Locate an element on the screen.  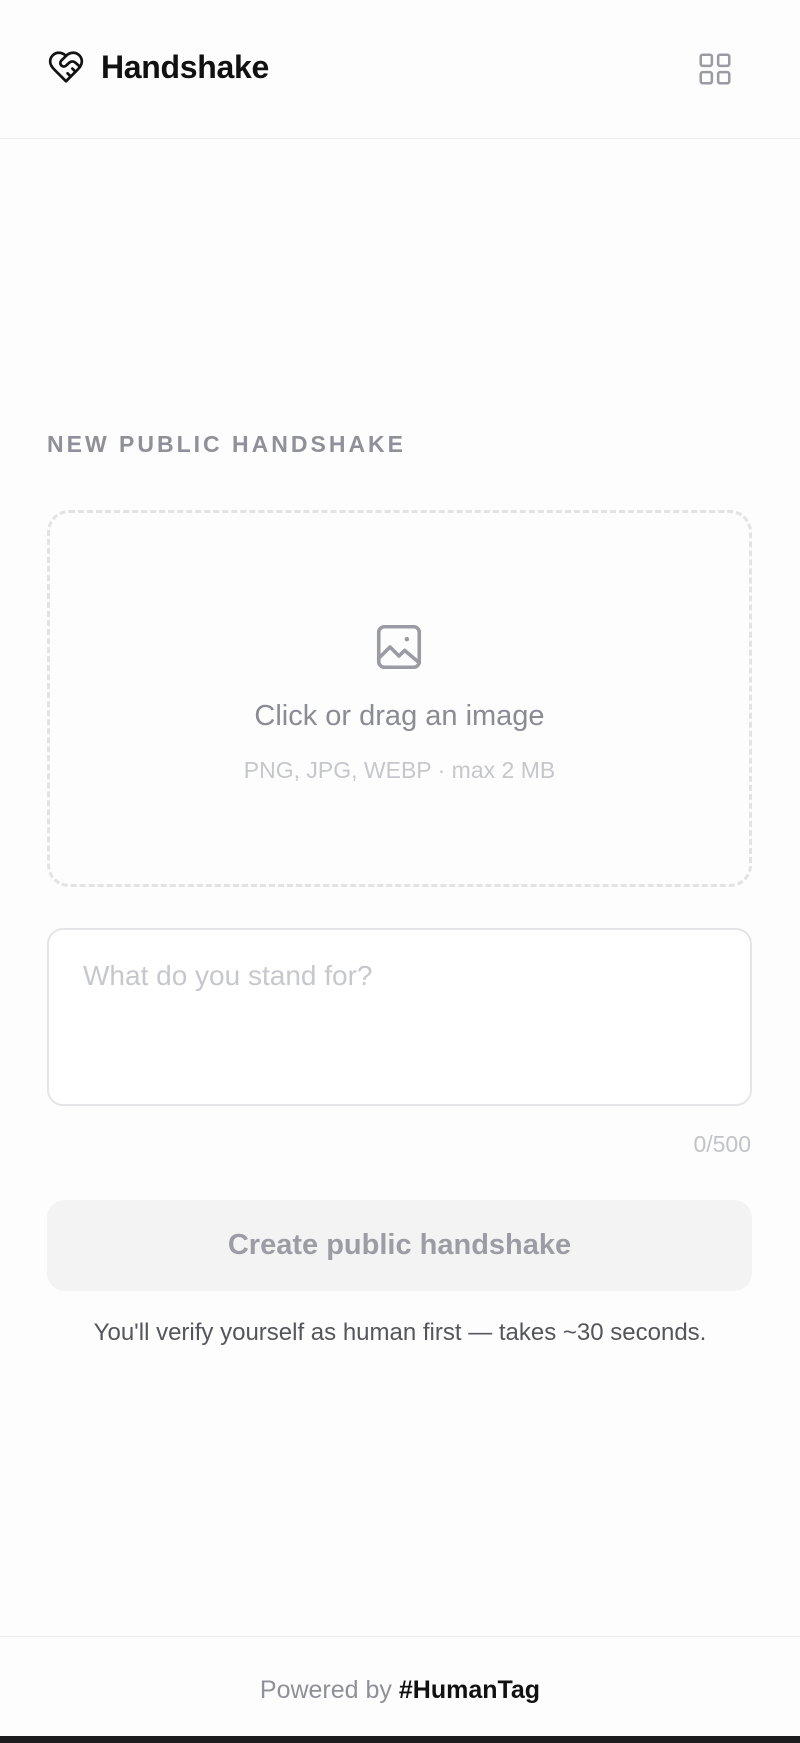
apps-menu-button is located at coordinates (715, 69).